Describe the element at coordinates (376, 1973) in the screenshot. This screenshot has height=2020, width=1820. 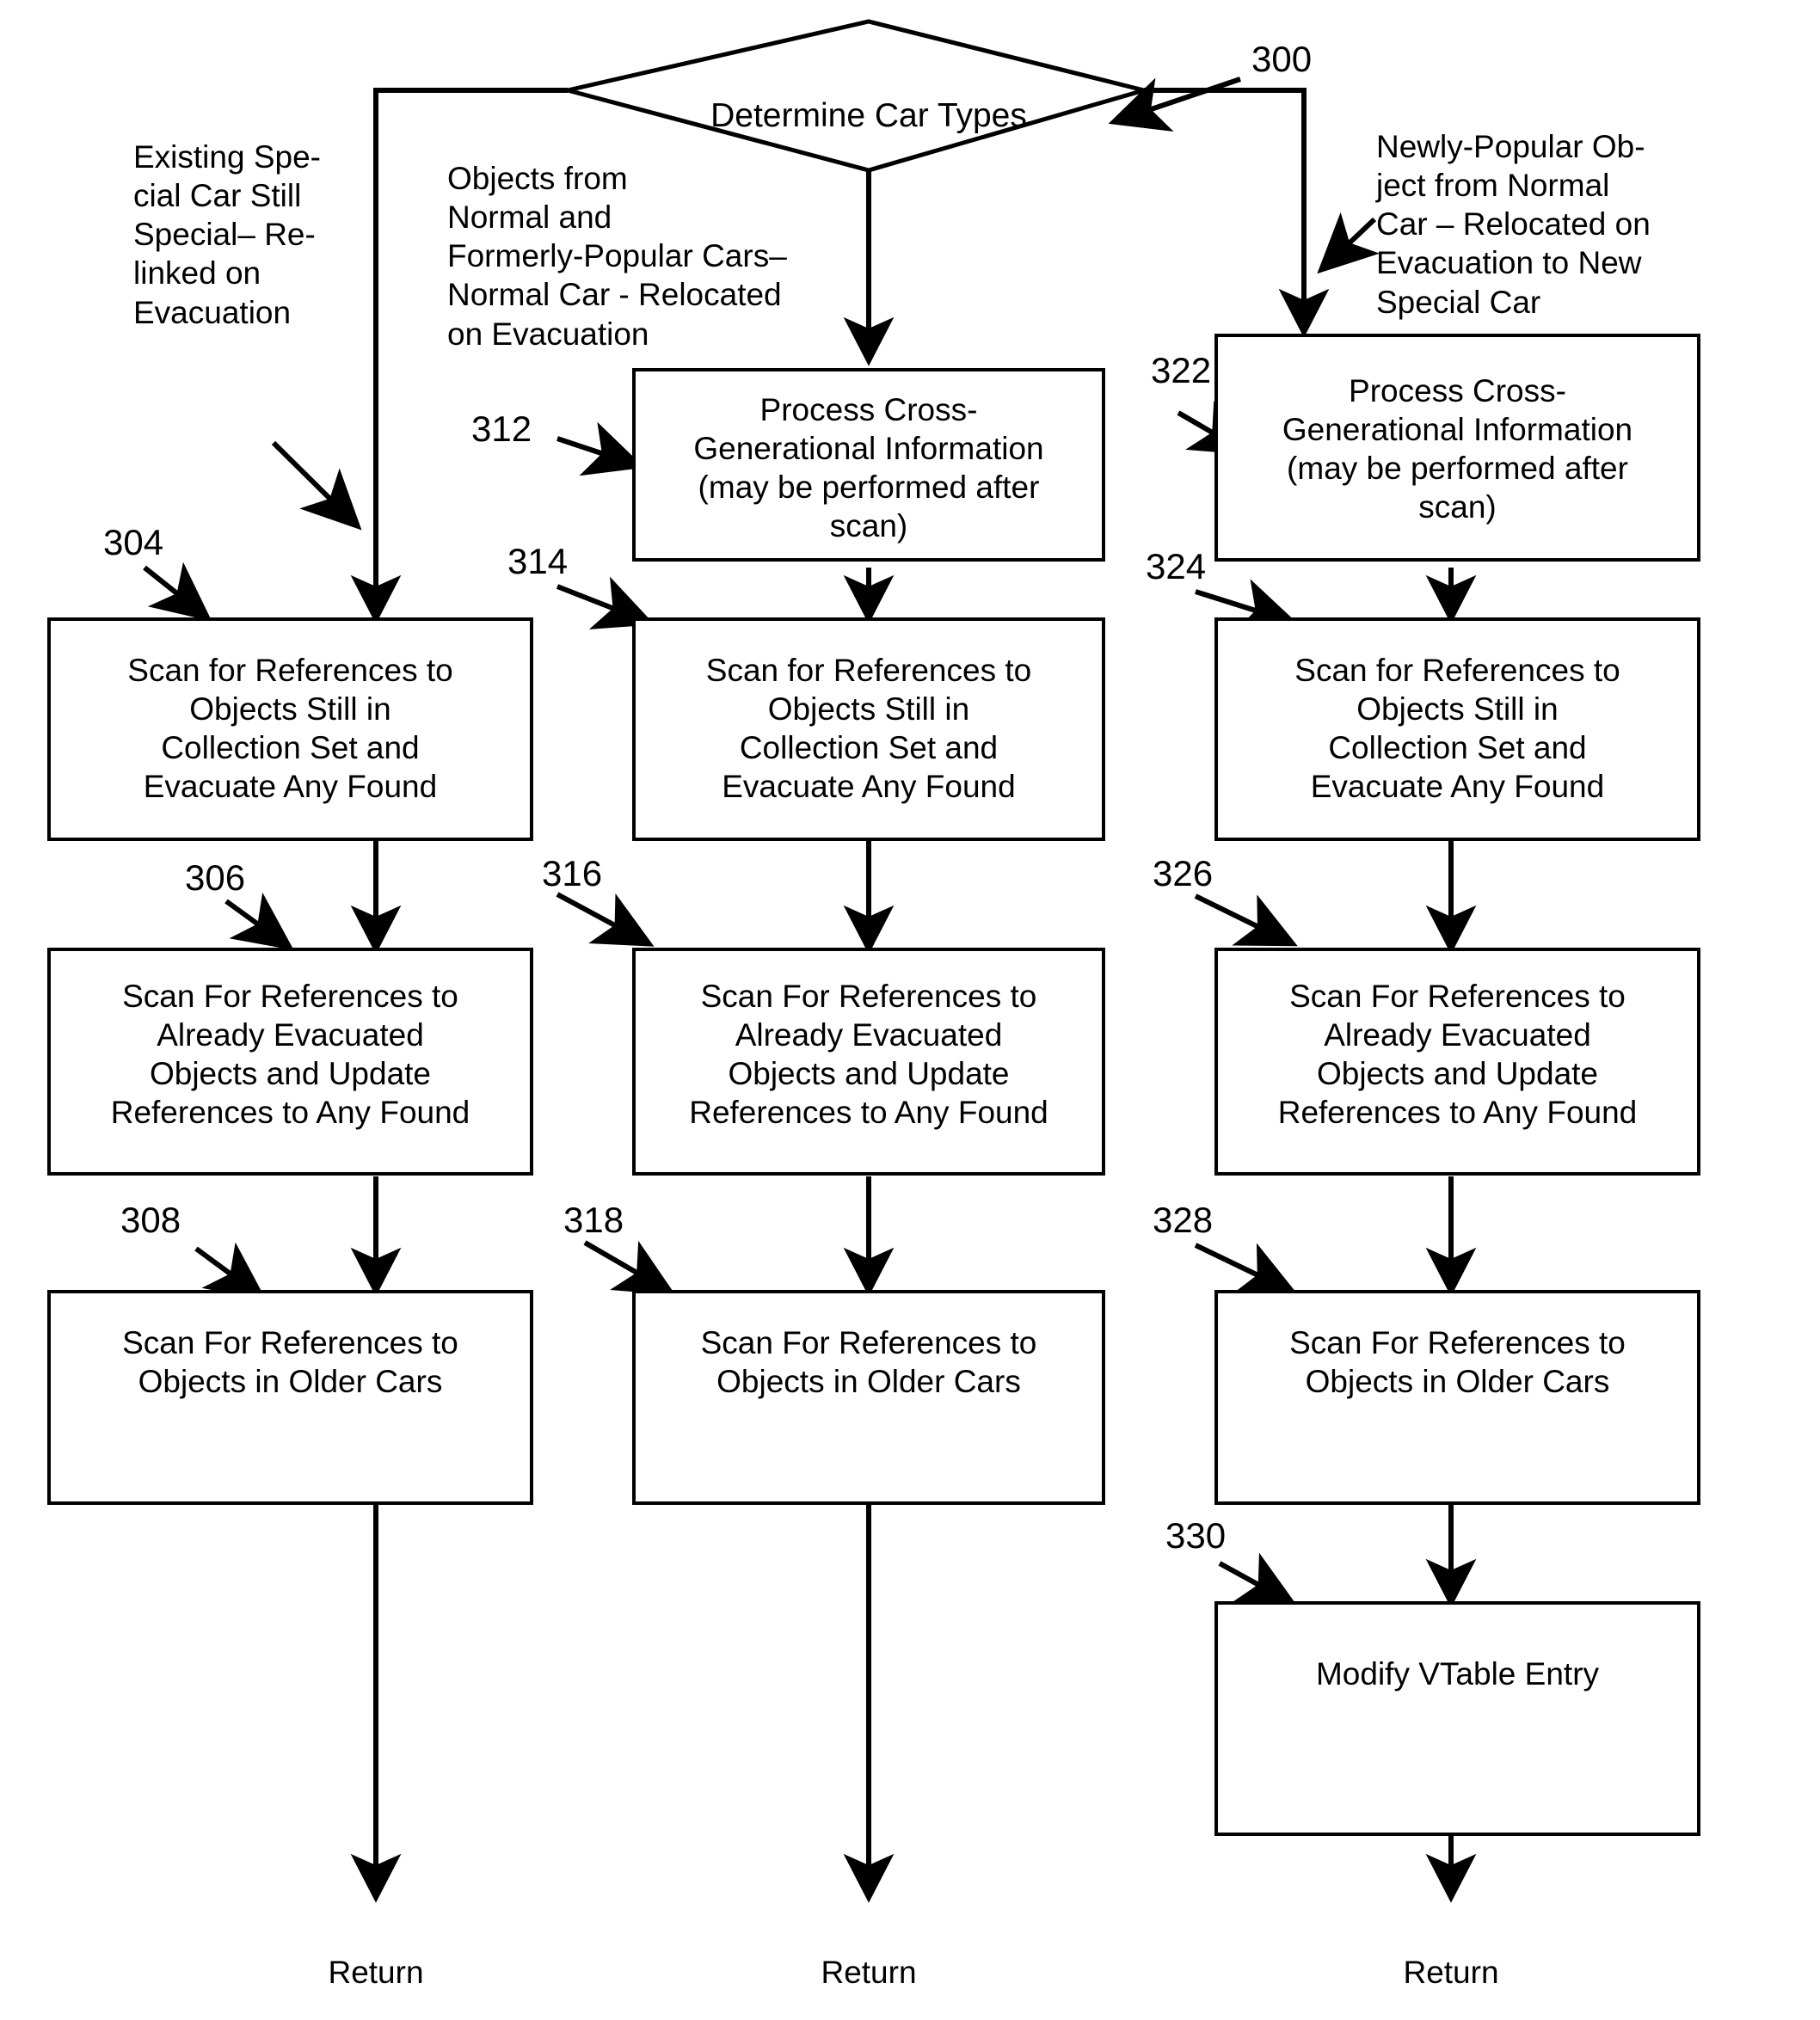
I see `return-label-left: Return` at that location.